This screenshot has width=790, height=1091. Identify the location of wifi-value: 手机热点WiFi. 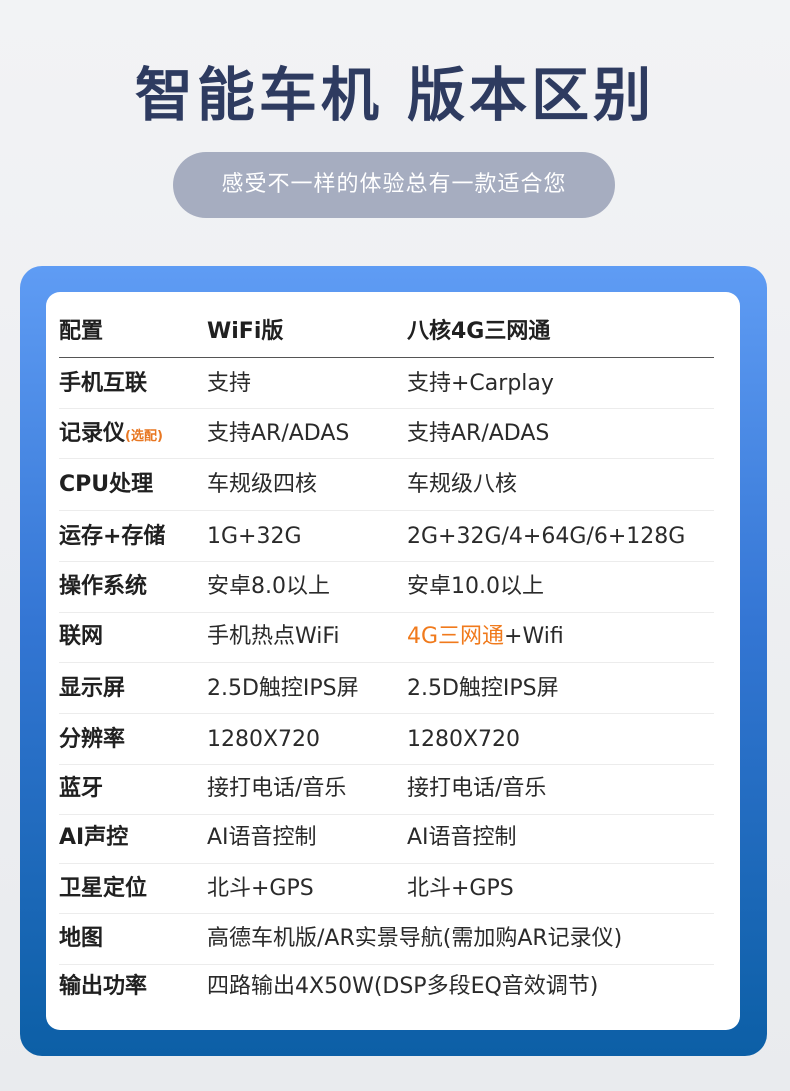
(273, 636).